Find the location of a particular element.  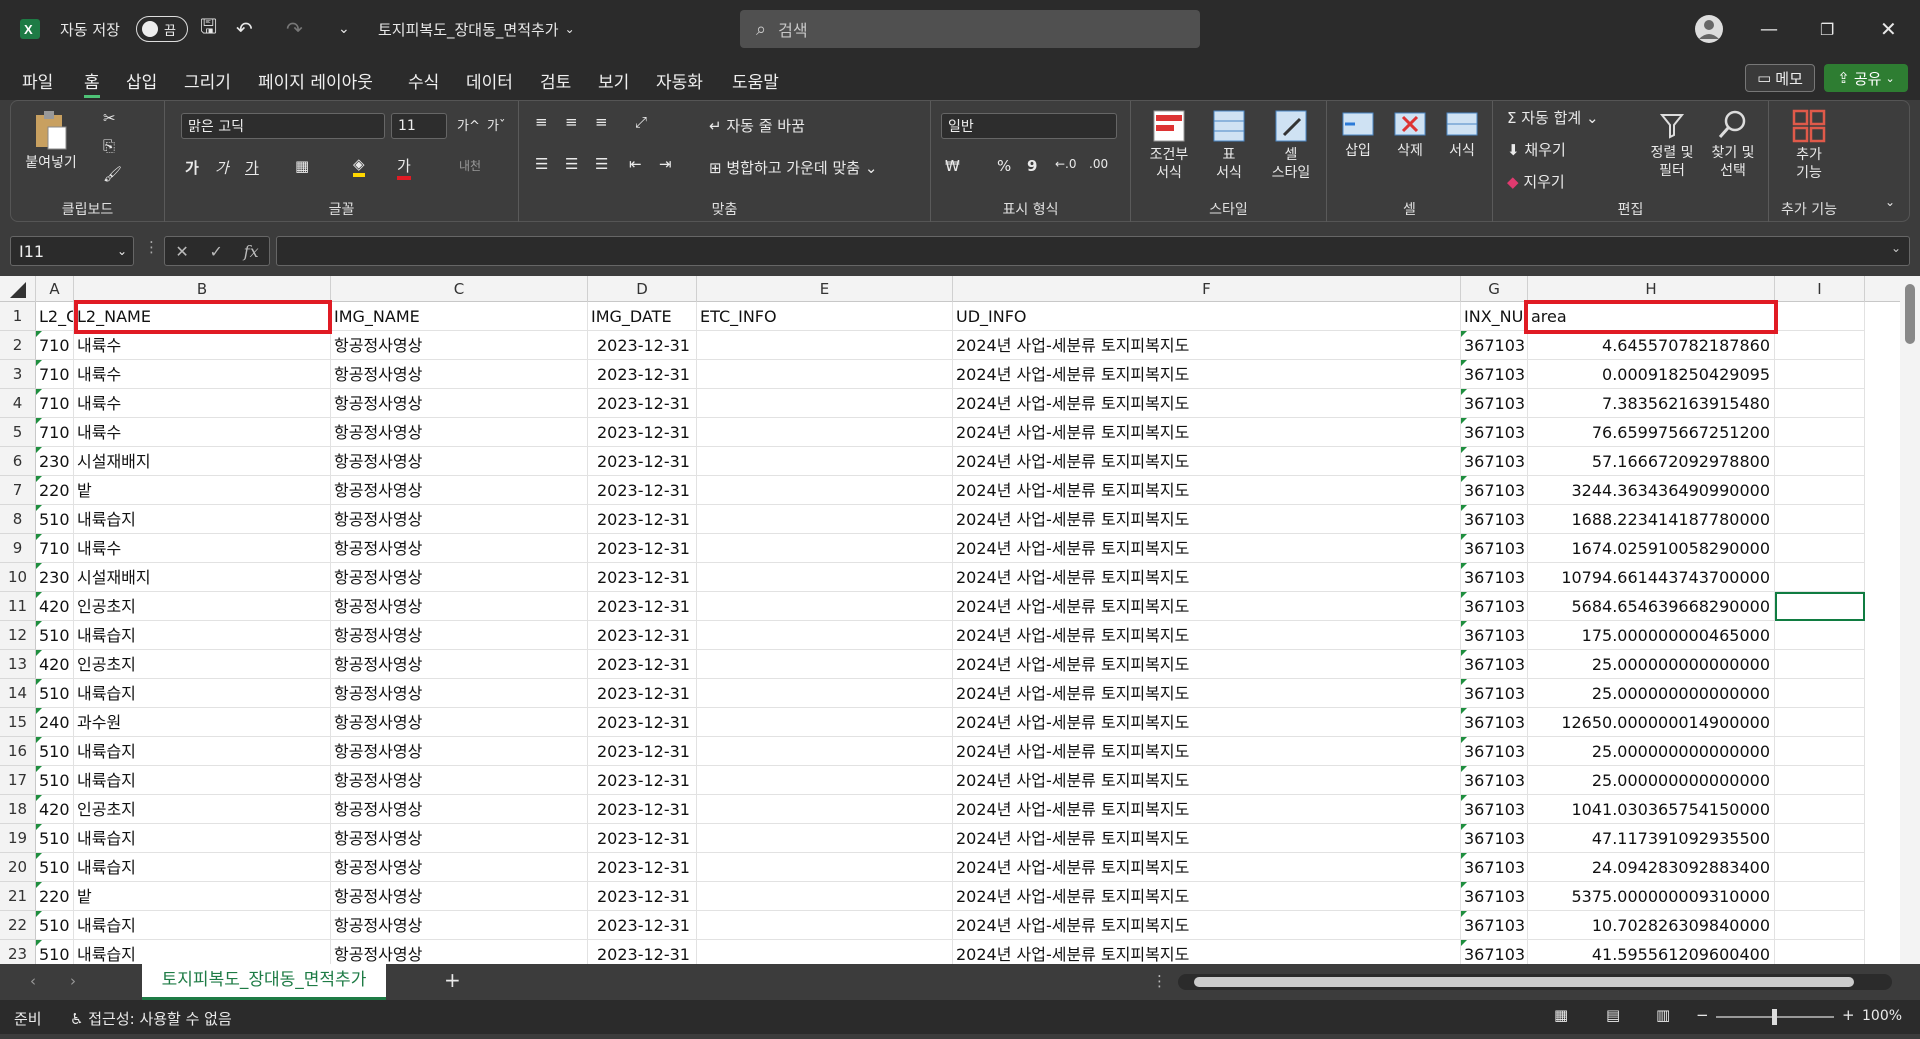

cell-h14: 25.000000000000000 is located at coordinates (1651, 693).